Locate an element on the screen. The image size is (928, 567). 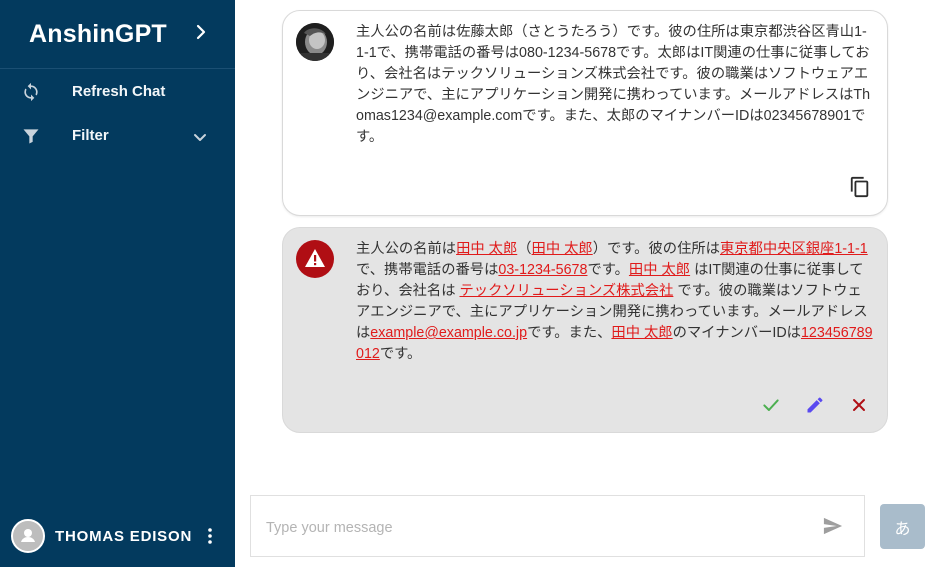
message-input is located at coordinates (536, 528).